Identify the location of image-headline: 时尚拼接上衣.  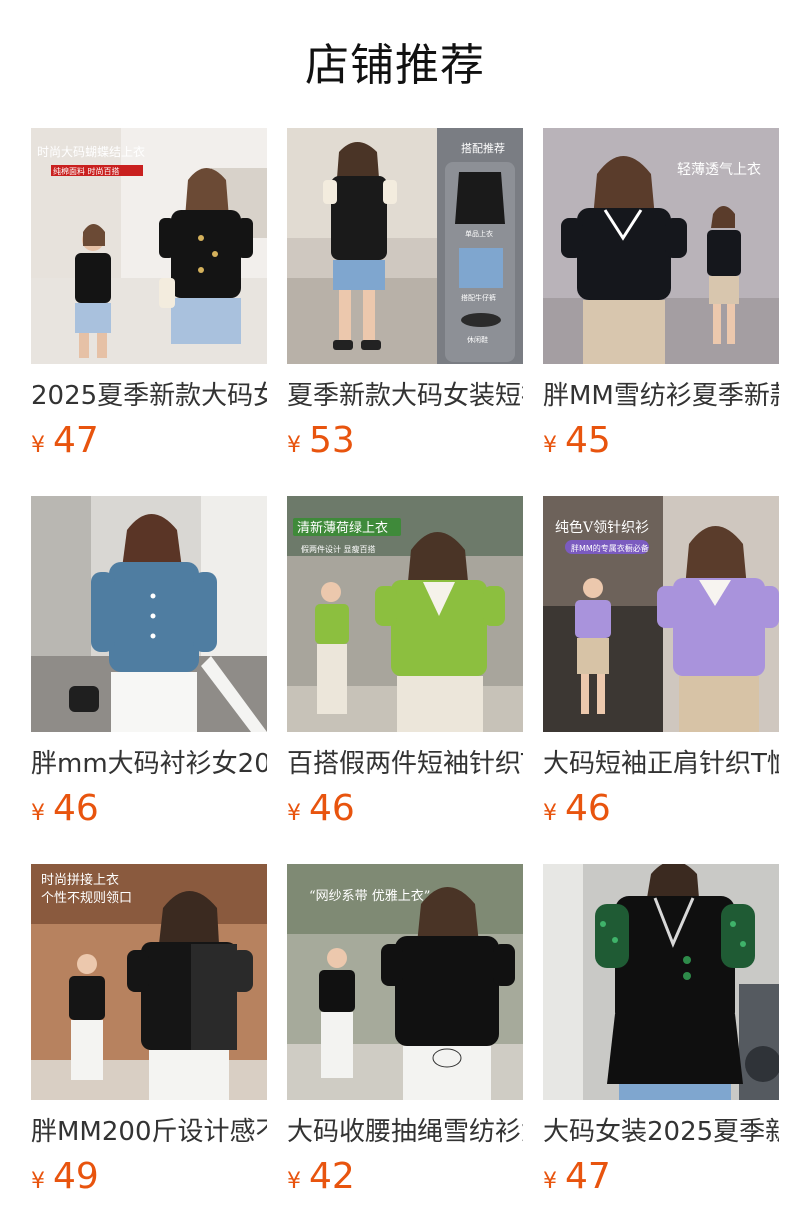
(80, 880).